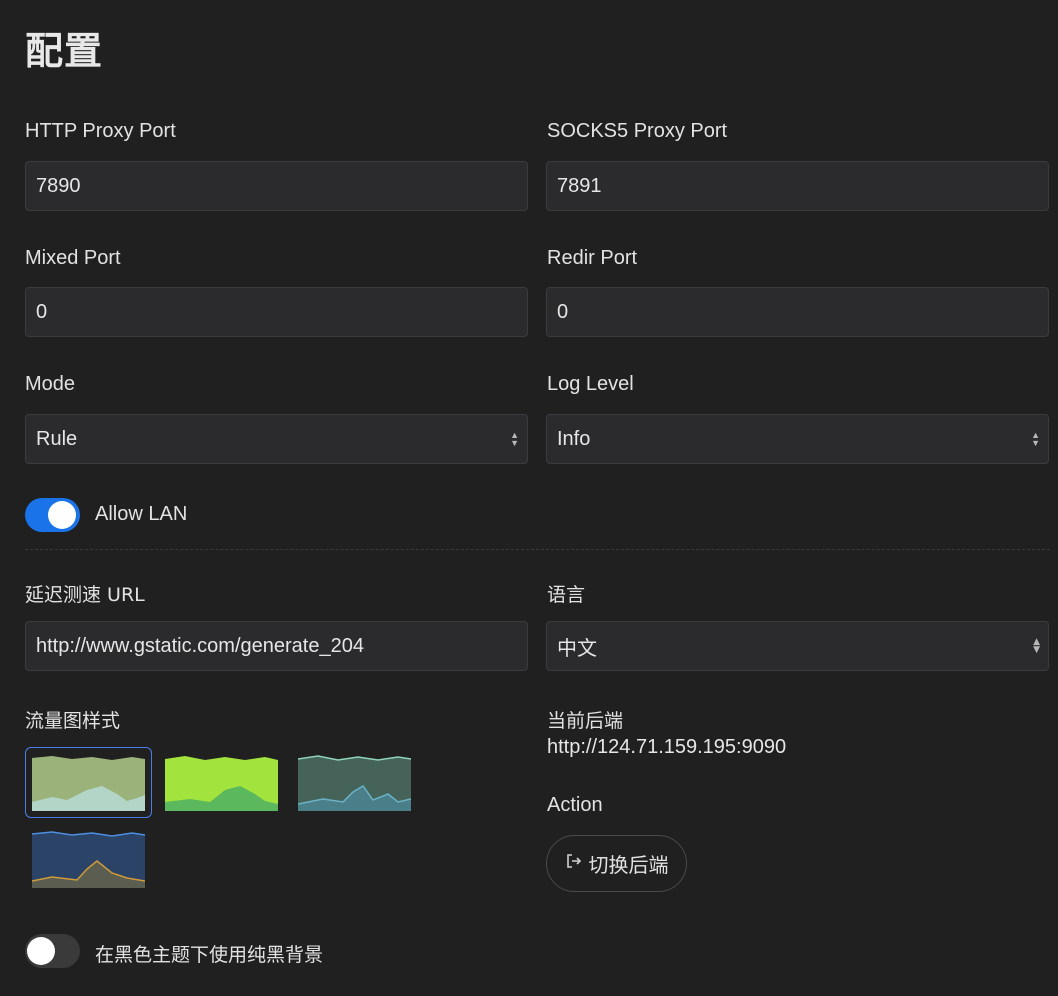 The image size is (1058, 996). I want to click on language-label: 语言, so click(566, 595).